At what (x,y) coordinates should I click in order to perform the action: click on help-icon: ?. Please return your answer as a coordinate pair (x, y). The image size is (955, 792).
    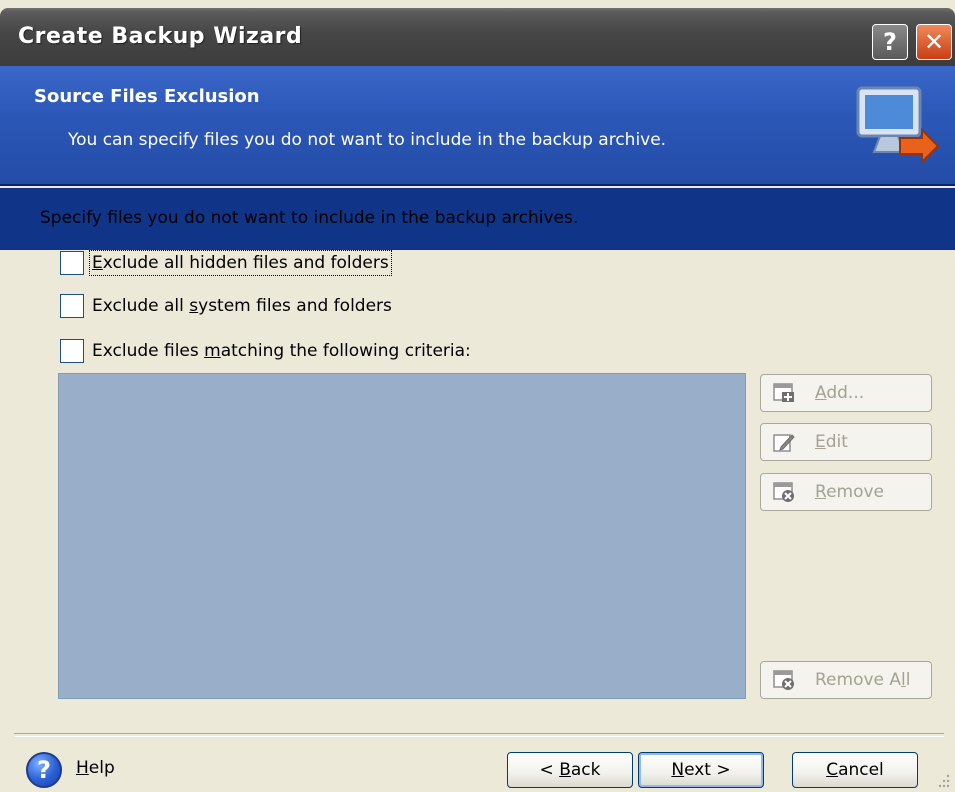
    Looking at the image, I should click on (44, 770).